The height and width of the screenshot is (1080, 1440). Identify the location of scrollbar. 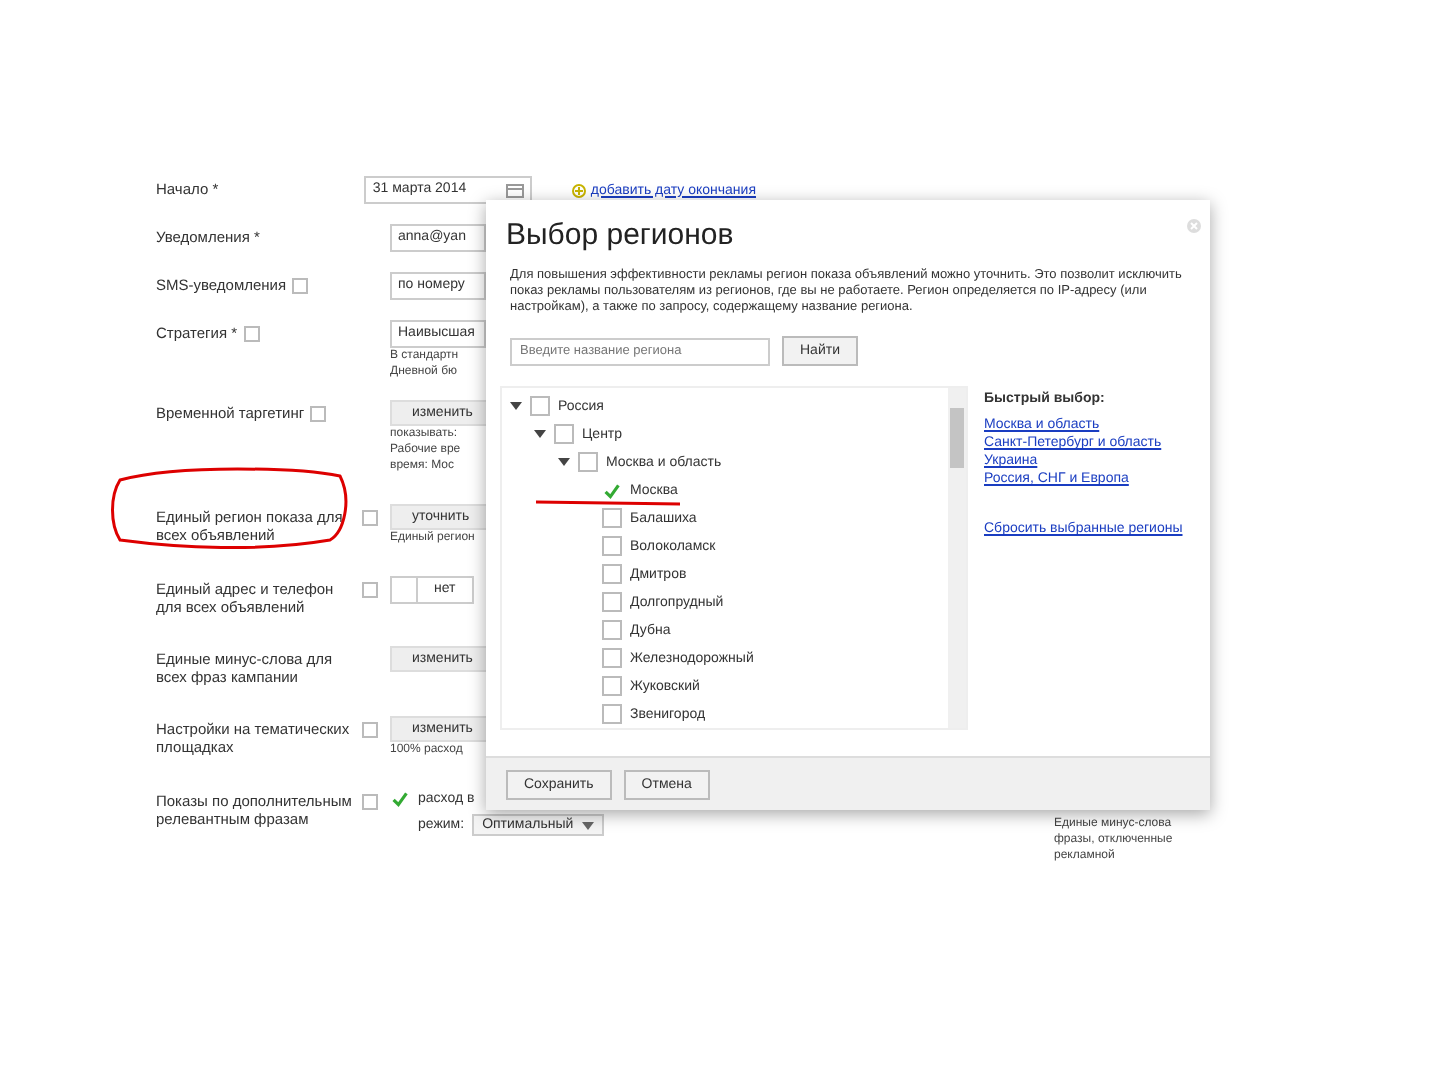
(957, 558).